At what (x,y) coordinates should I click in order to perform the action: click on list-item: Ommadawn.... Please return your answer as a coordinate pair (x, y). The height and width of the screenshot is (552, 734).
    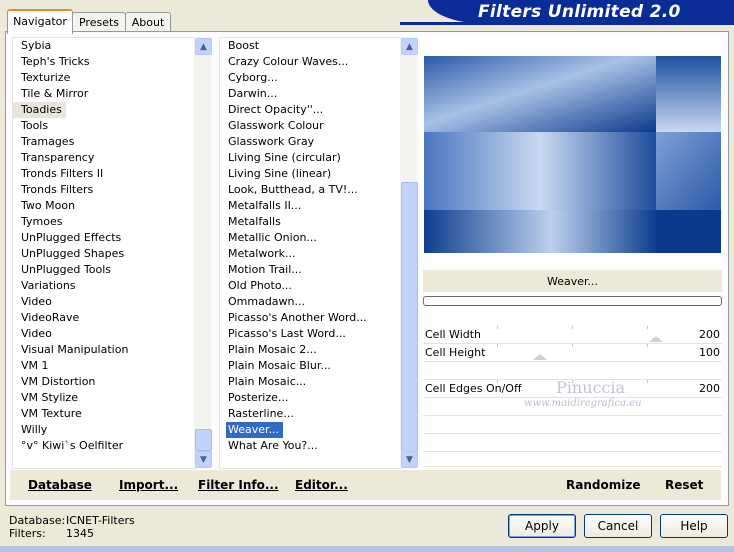
    Looking at the image, I should click on (310, 302).